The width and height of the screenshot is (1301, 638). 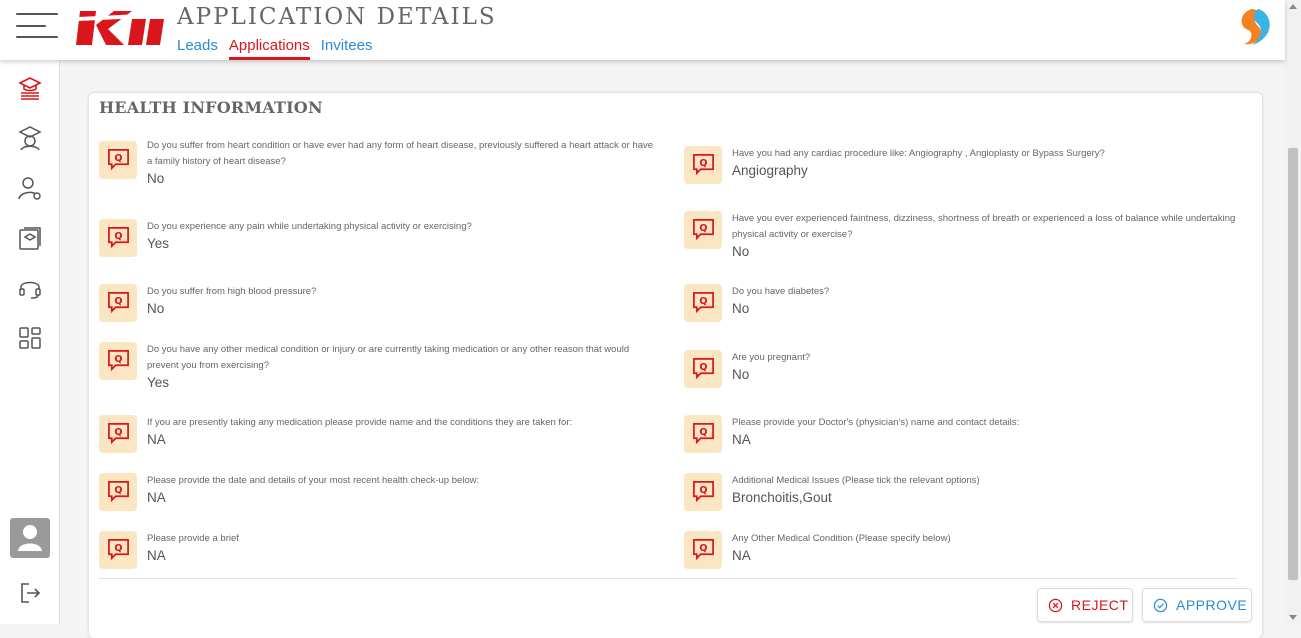 I want to click on user-avatar-icon, so click(x=30, y=538).